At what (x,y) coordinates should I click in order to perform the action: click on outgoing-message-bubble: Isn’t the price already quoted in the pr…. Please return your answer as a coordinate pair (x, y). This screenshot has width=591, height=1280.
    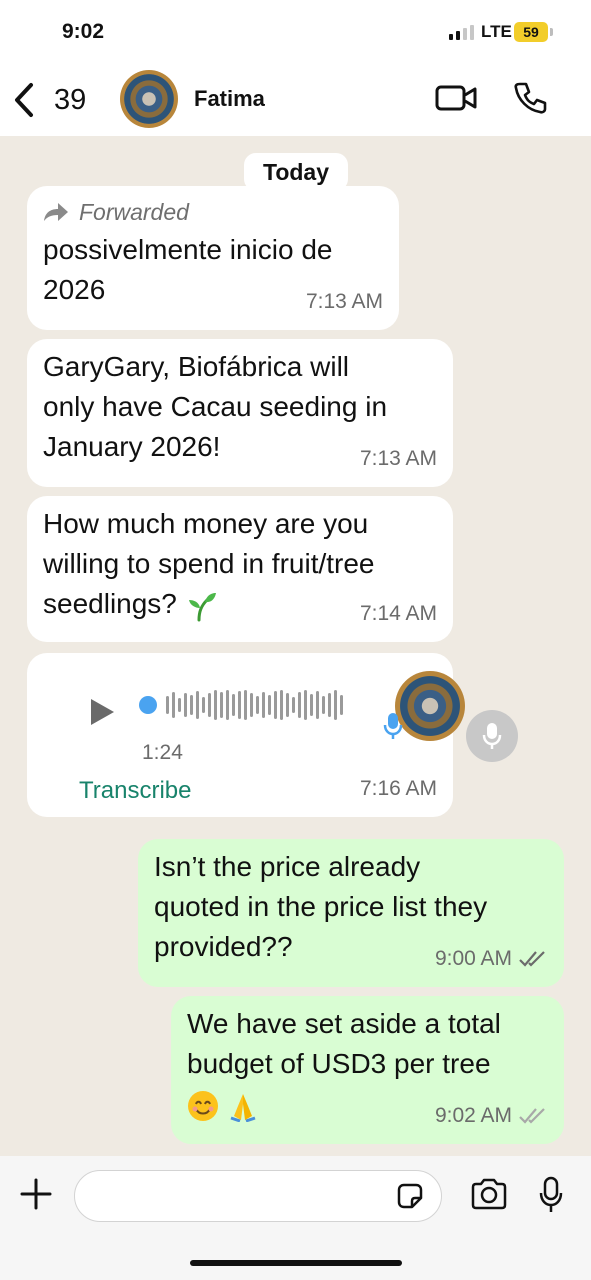
    Looking at the image, I should click on (351, 913).